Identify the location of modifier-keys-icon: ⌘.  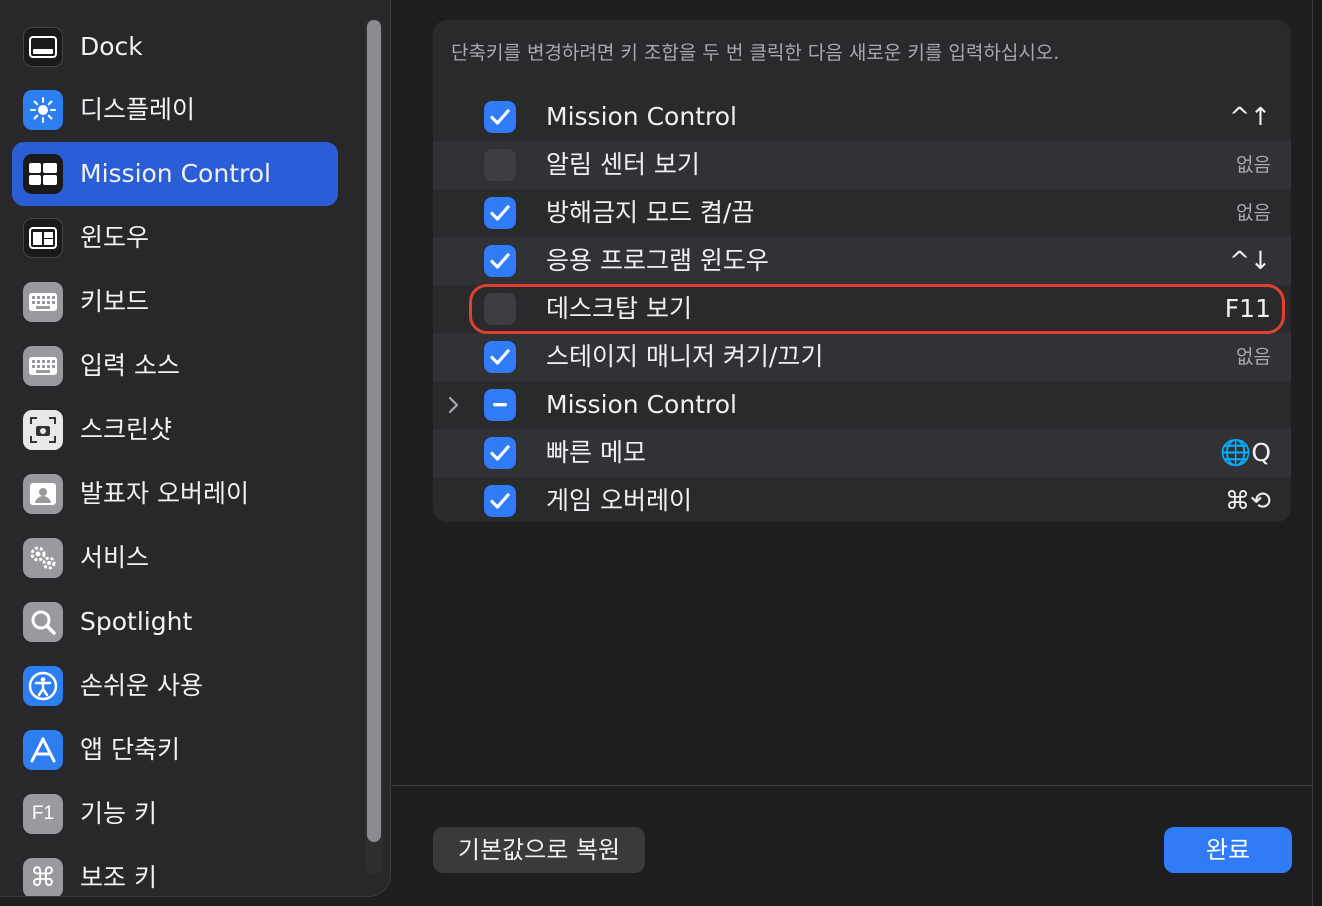
(43, 877).